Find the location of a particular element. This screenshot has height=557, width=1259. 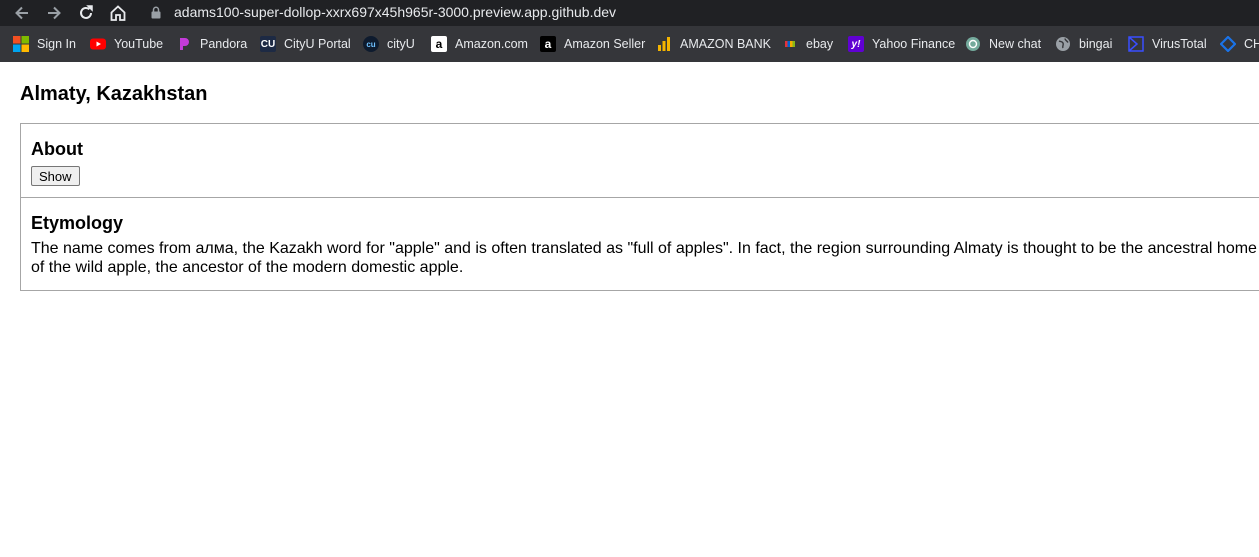

forward-arrow-icon is located at coordinates (54, 13).